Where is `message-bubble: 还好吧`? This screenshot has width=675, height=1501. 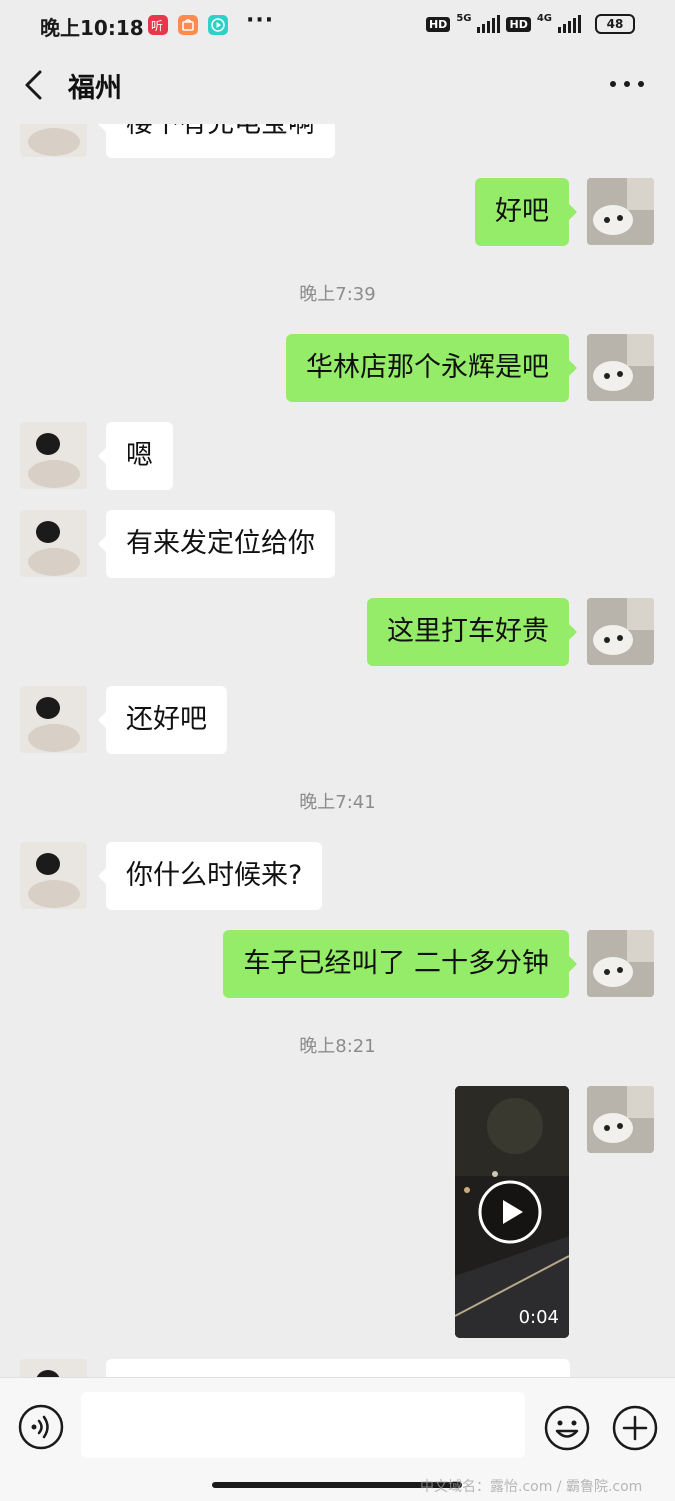
message-bubble: 还好吧 is located at coordinates (162, 720).